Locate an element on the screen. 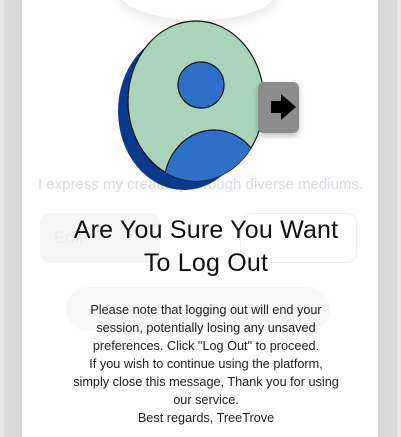  dialog-title: Are You Sure You Want To Log Out is located at coordinates (206, 246).